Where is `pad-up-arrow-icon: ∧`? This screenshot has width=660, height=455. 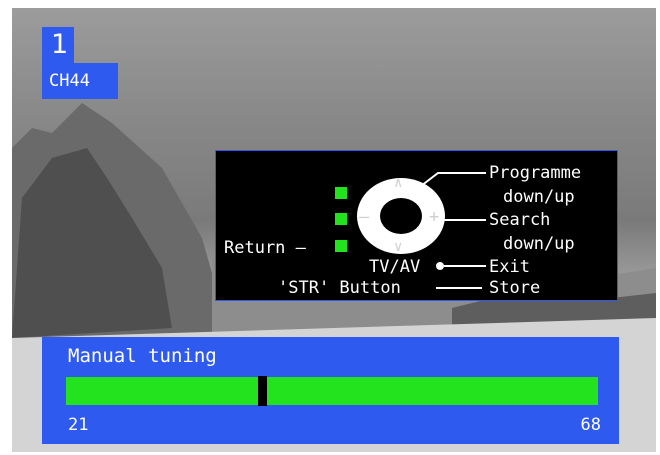
pad-up-arrow-icon: ∧ is located at coordinates (398, 183).